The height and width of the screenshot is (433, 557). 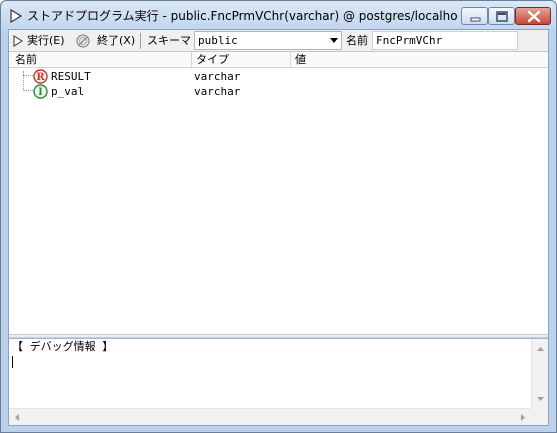 What do you see at coordinates (68, 91) in the screenshot?
I see `param-name: p_val` at bounding box center [68, 91].